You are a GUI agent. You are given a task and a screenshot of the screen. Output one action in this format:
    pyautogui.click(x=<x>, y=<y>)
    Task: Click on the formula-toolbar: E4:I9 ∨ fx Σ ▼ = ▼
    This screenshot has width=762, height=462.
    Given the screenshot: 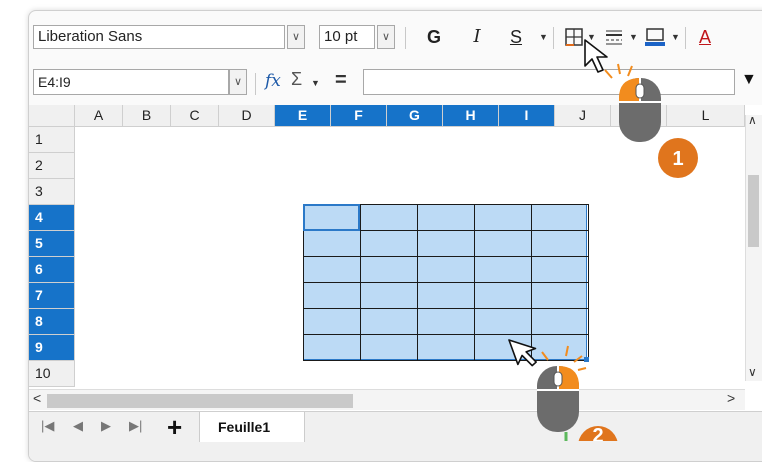 What is the action you would take?
    pyautogui.click(x=395, y=82)
    